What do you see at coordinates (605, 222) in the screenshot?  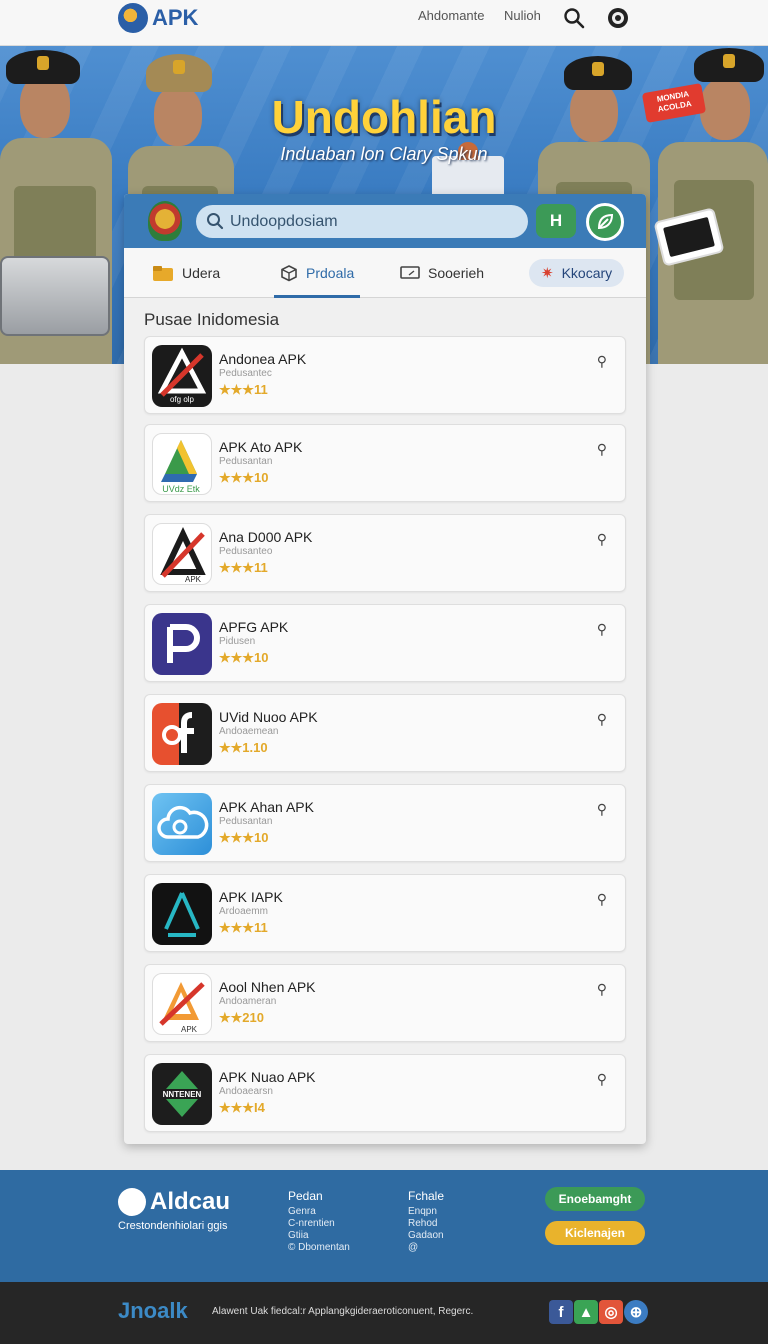 I see `leaf-button` at bounding box center [605, 222].